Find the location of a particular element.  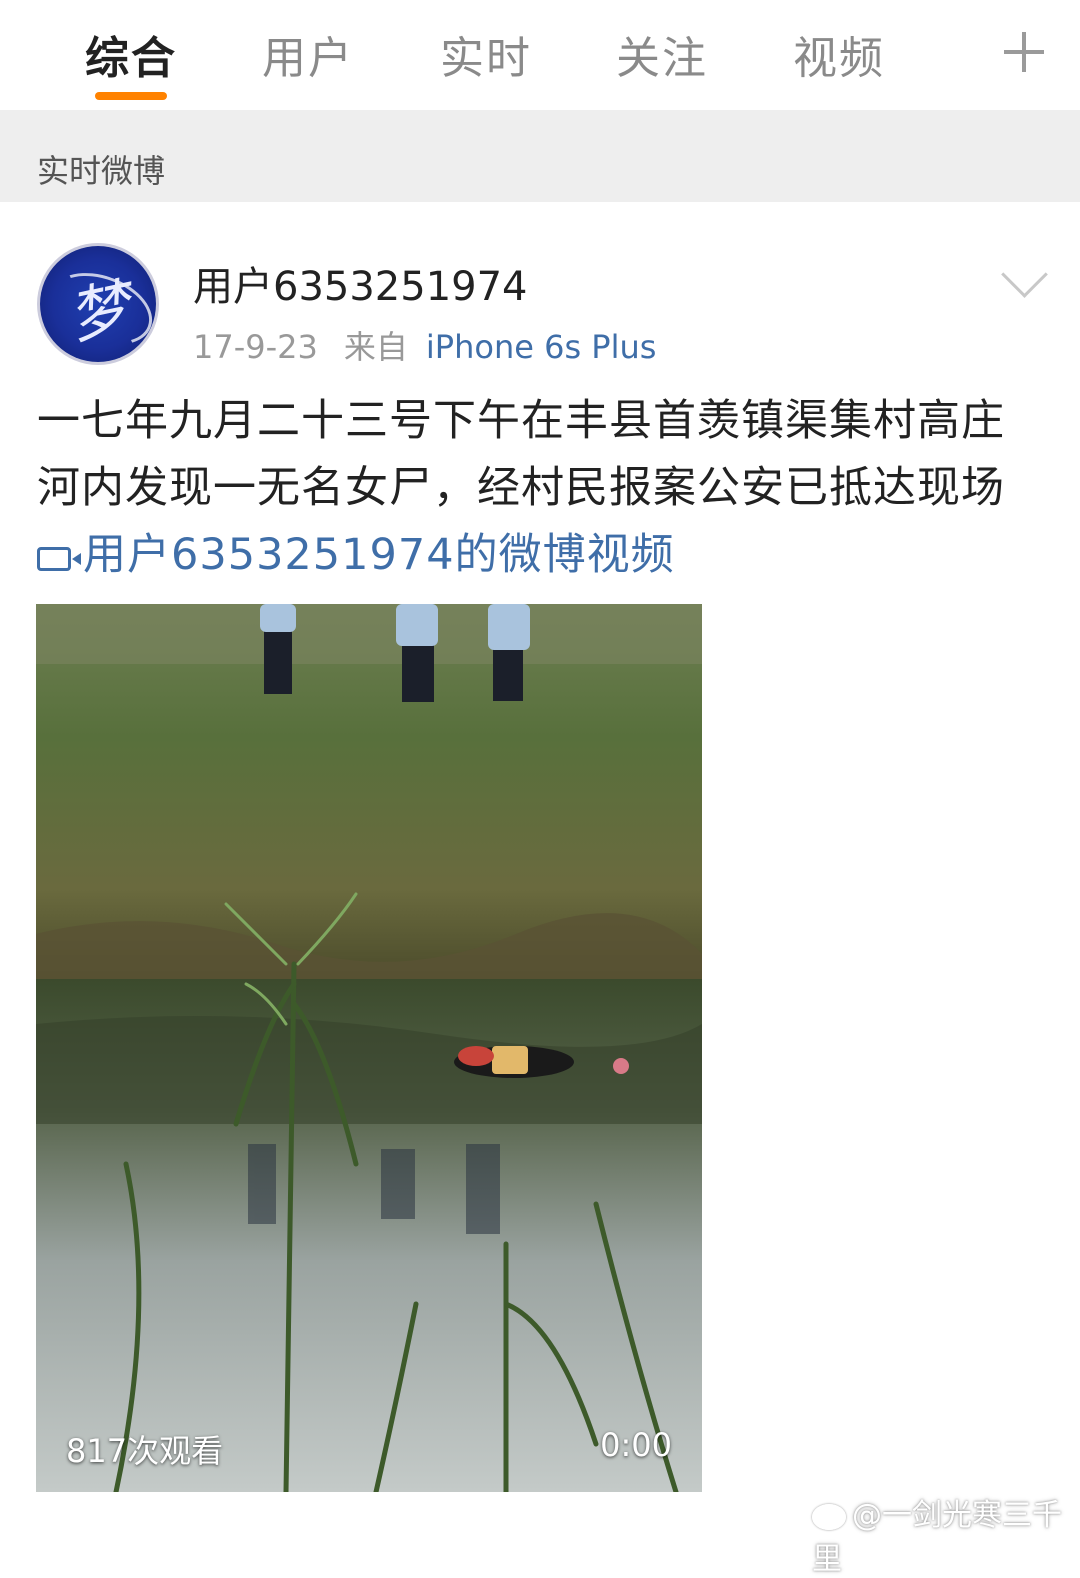

section-title: 实时微博 is located at coordinates (101, 171).